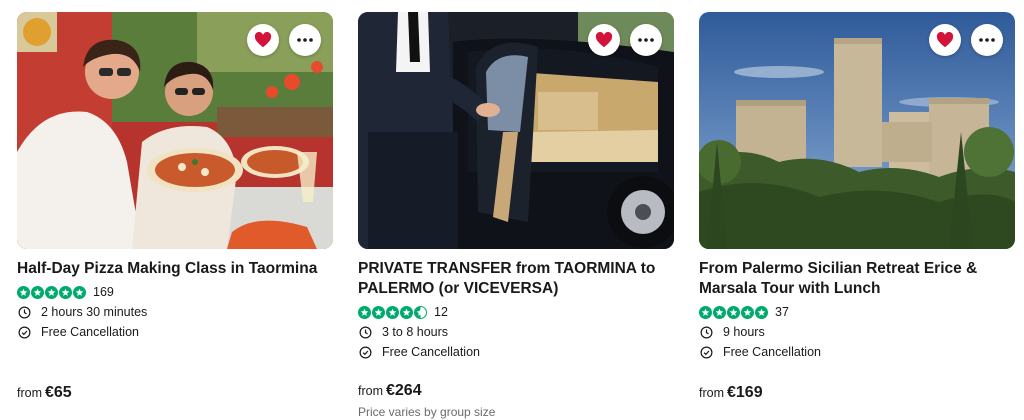 This screenshot has height=420, width=1024. Describe the element at coordinates (427, 412) in the screenshot. I see `price-note: Price varies by group size` at that location.